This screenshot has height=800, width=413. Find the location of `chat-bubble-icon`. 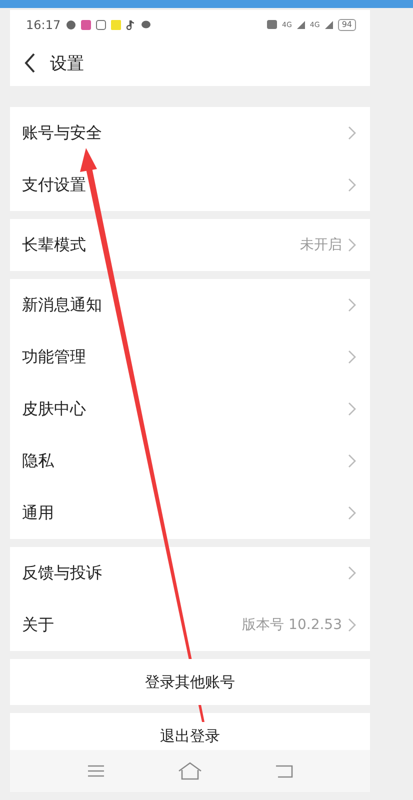

chat-bubble-icon is located at coordinates (145, 25).